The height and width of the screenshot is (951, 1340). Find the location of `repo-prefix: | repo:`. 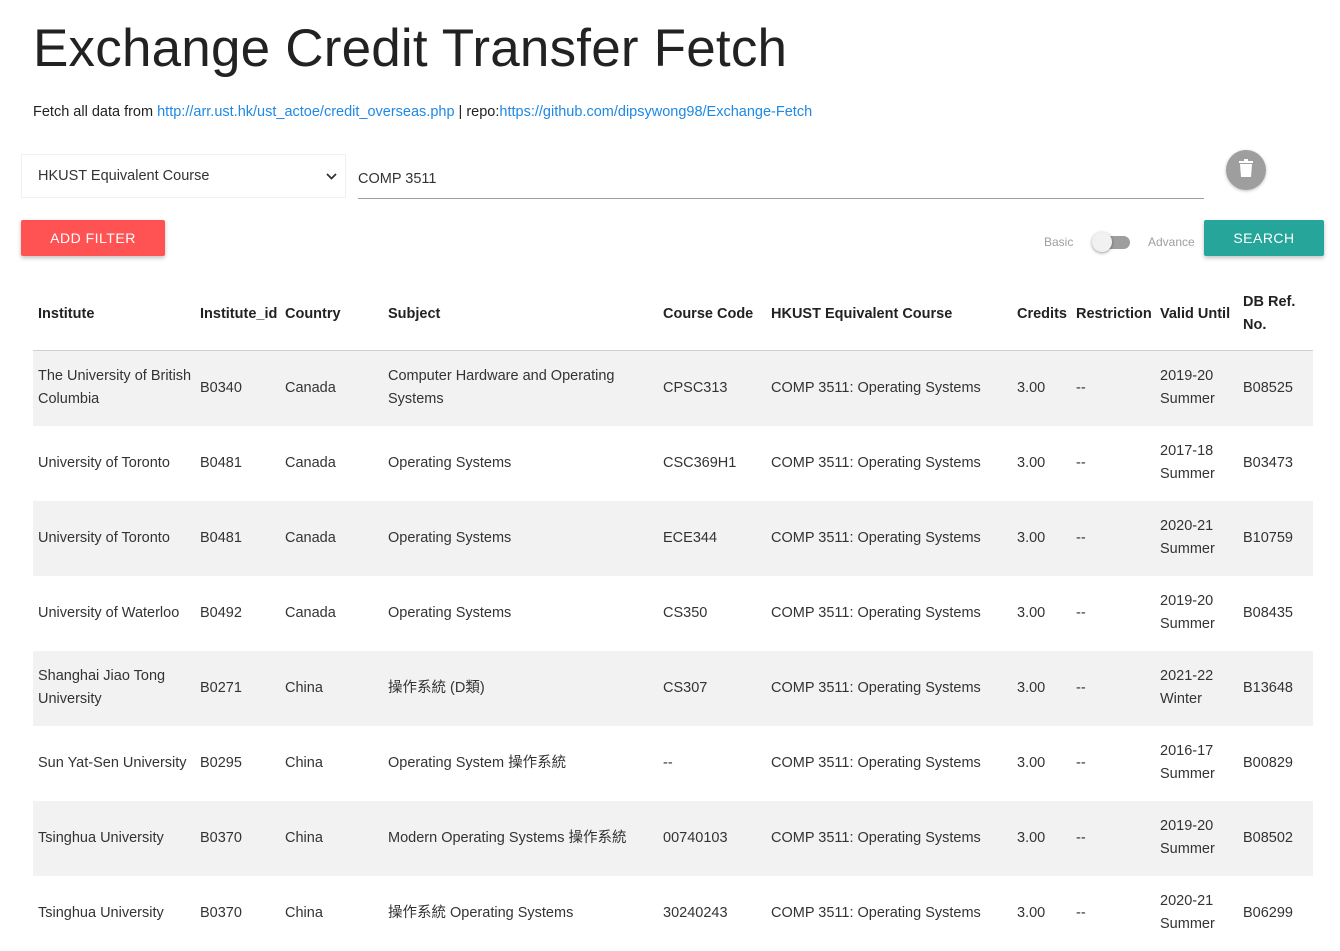

repo-prefix: | repo: is located at coordinates (477, 112).